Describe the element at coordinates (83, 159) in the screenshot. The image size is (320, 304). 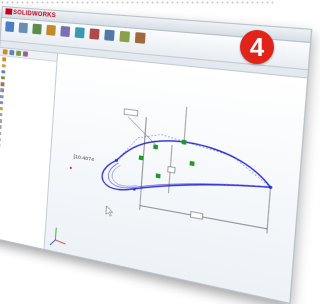
I see `dimension-label: [10.4074` at that location.